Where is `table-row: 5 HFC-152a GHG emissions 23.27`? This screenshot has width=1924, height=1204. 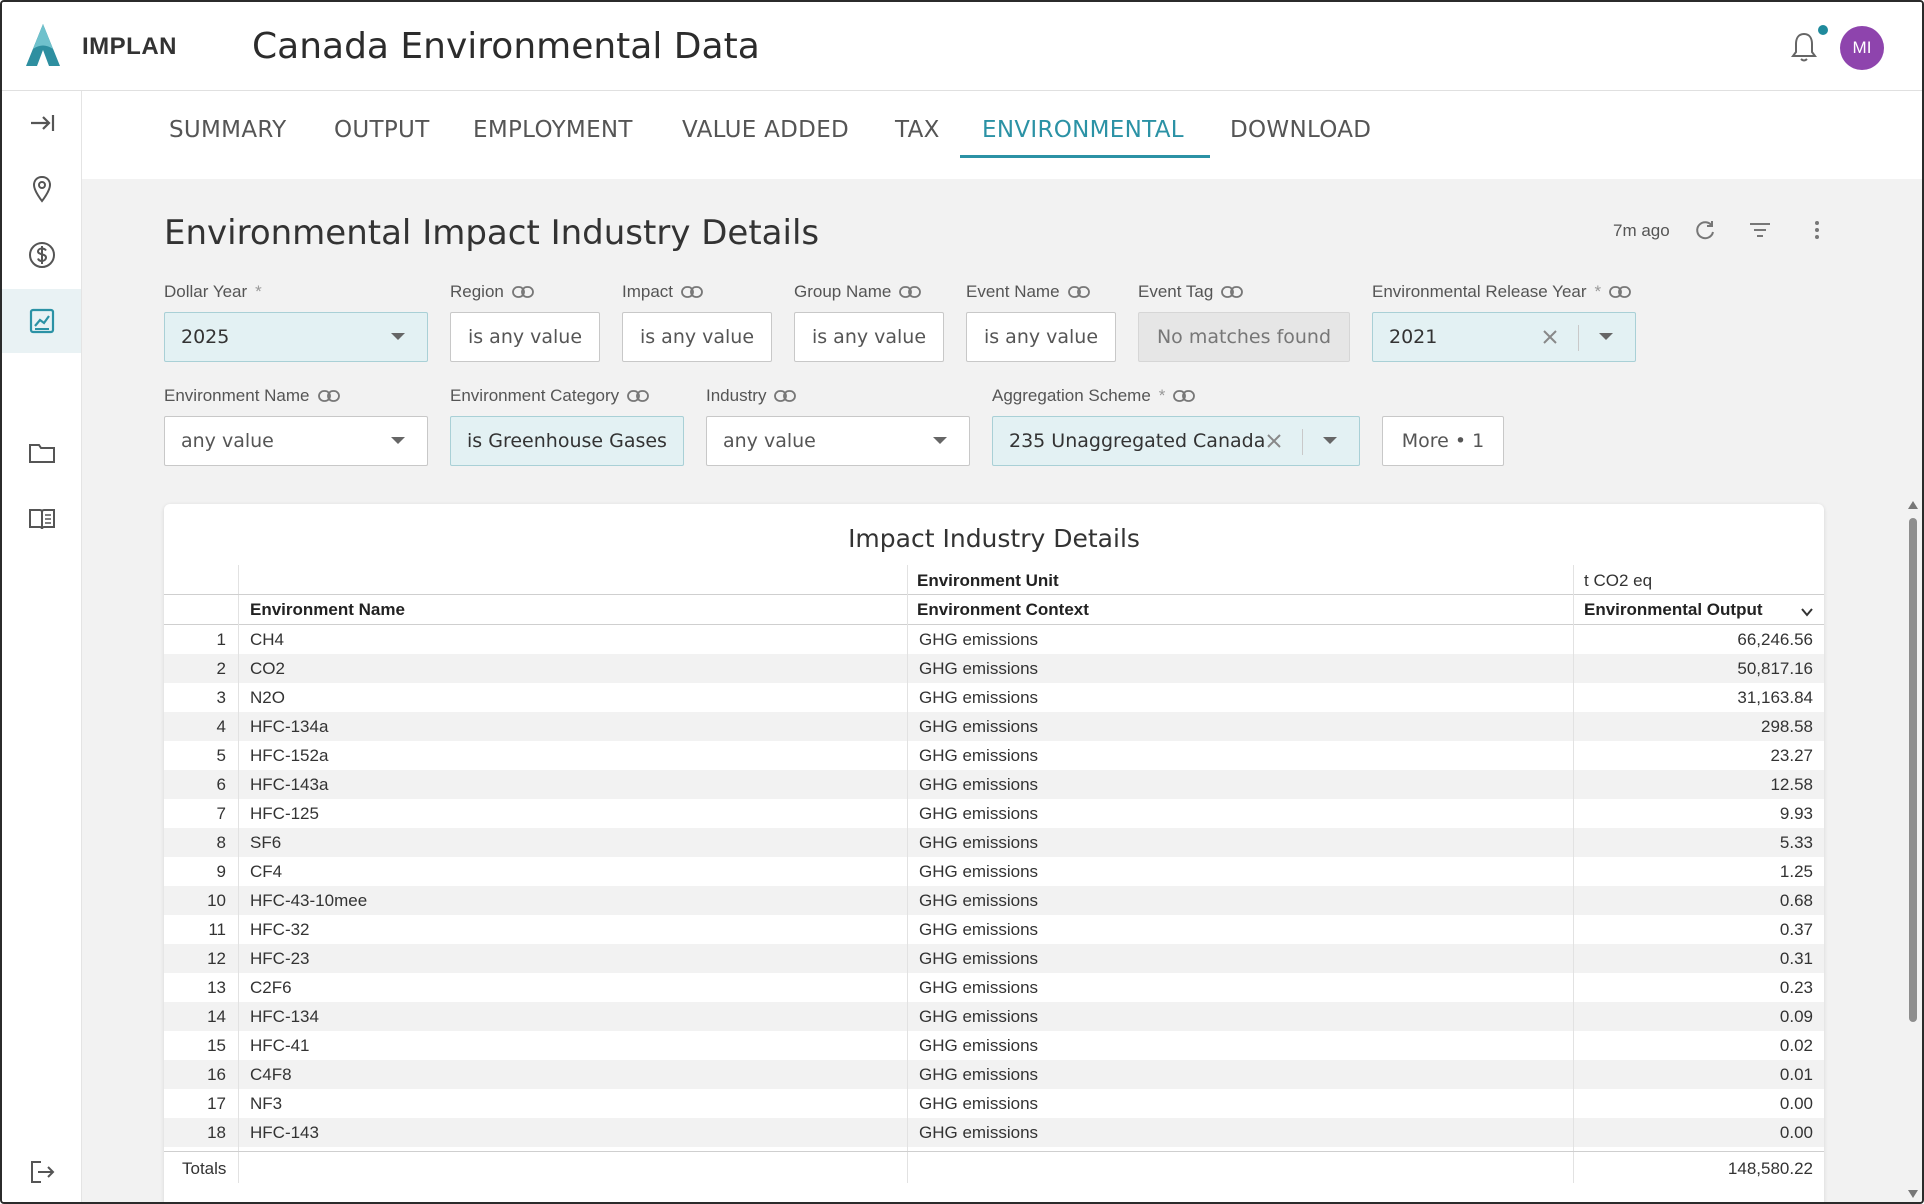
table-row: 5 HFC-152a GHG emissions 23.27 is located at coordinates (994, 755).